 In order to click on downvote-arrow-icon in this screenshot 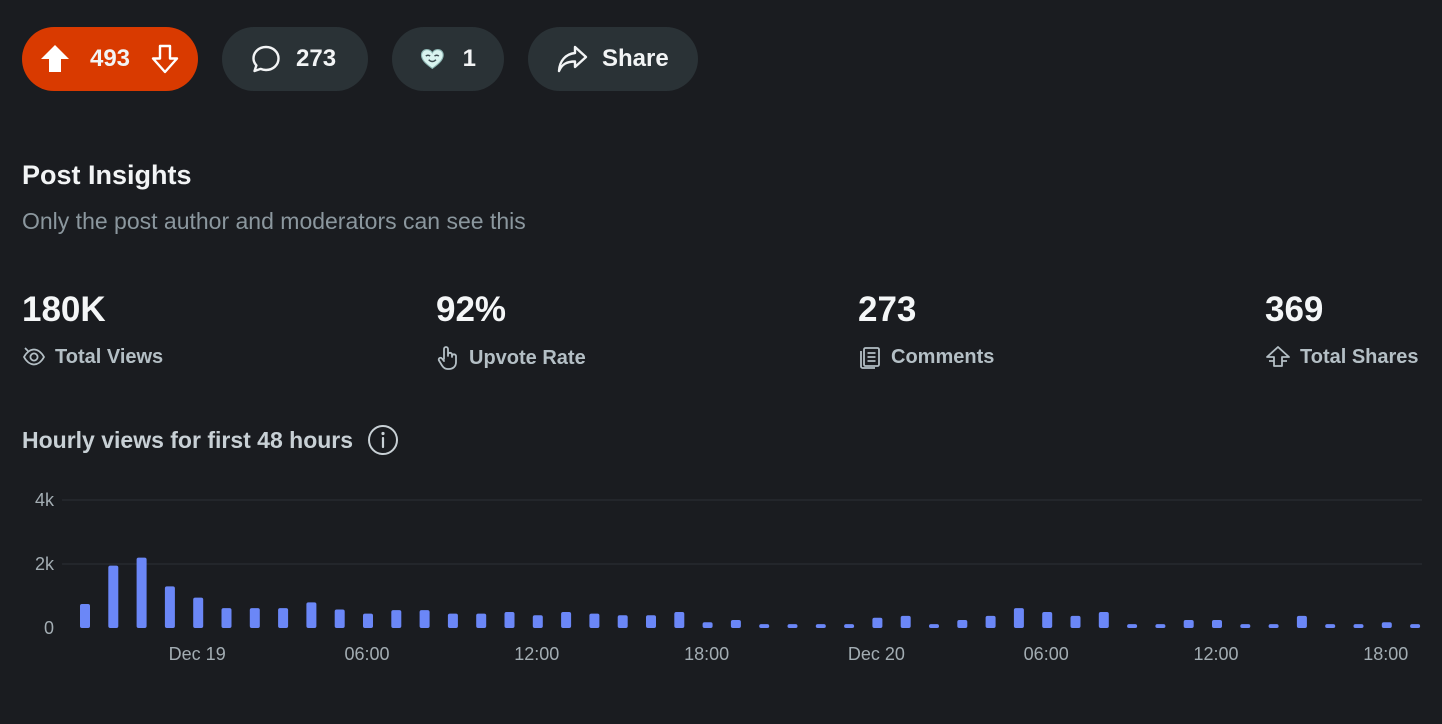, I will do `click(165, 59)`.